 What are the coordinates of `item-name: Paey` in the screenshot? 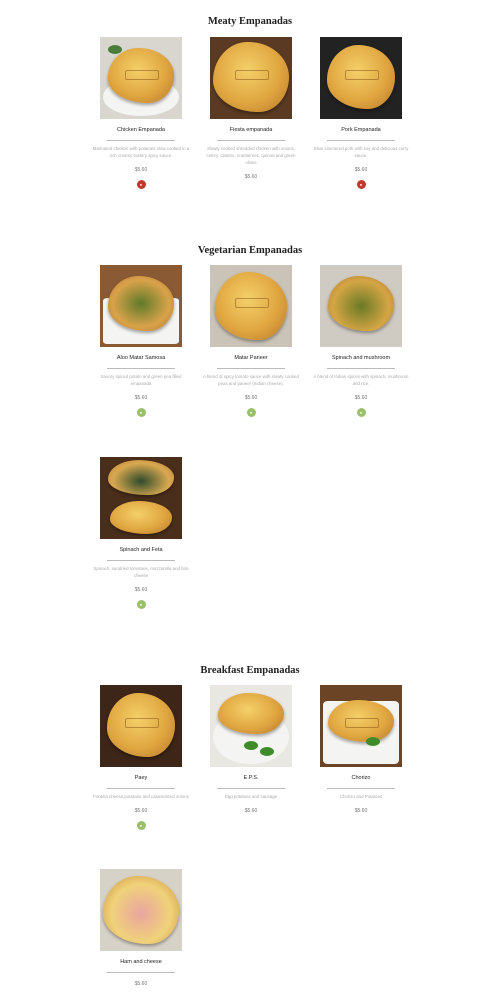 It's located at (141, 778).